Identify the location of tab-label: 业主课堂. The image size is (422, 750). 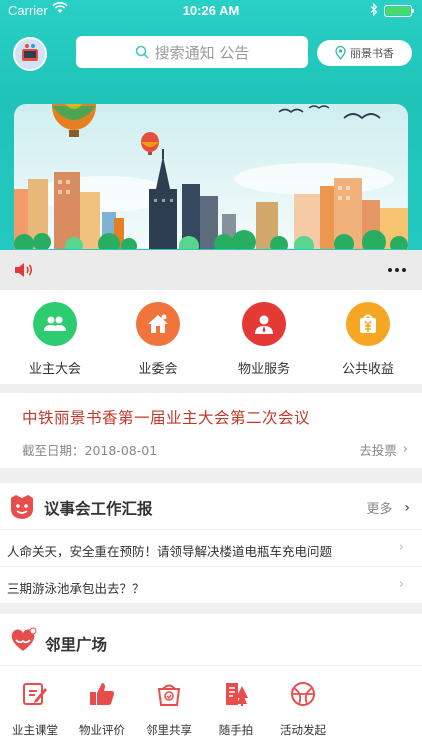
(35, 730).